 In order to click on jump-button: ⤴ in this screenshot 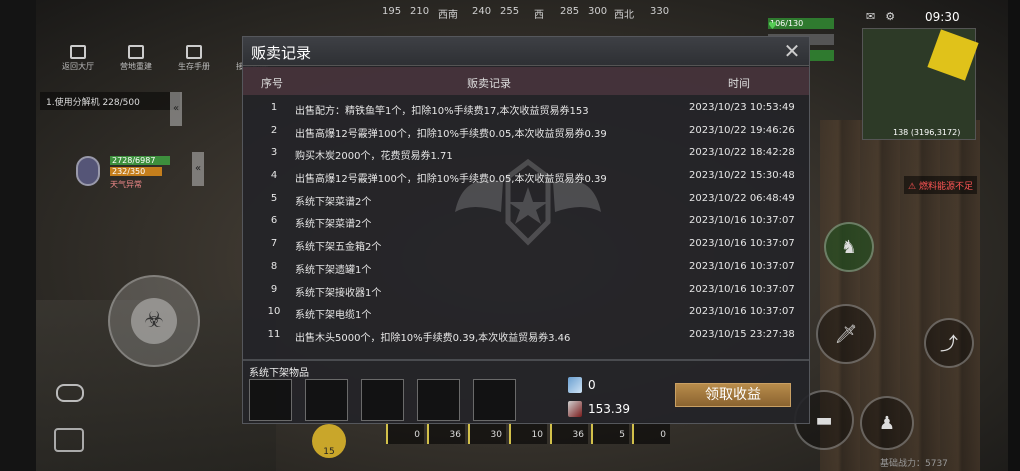, I will do `click(949, 343)`.